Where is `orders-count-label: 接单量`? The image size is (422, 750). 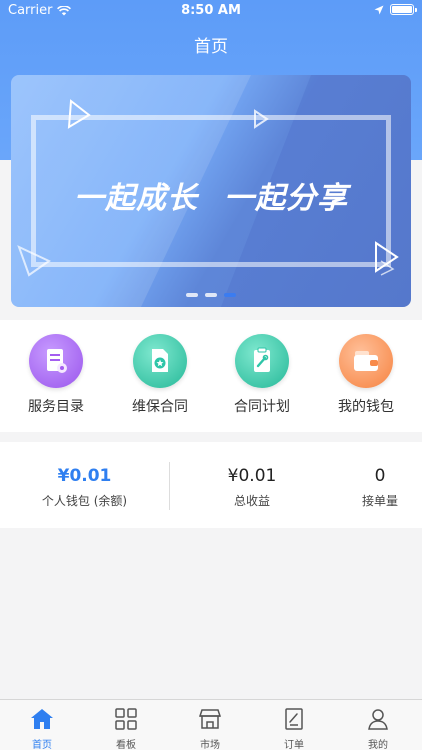
orders-count-label: 接单量 is located at coordinates (379, 501).